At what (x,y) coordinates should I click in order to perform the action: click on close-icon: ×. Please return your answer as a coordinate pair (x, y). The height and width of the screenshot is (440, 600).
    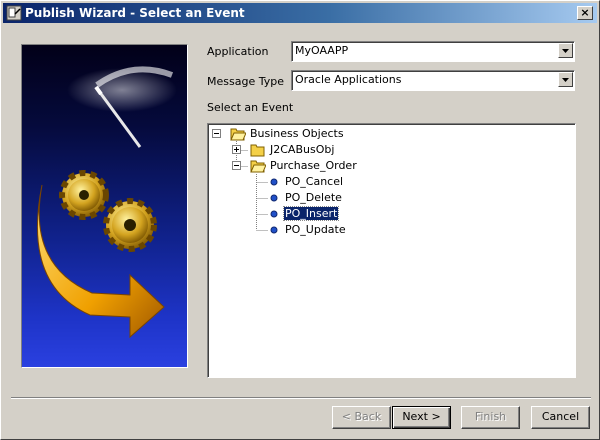
    Looking at the image, I should click on (585, 12).